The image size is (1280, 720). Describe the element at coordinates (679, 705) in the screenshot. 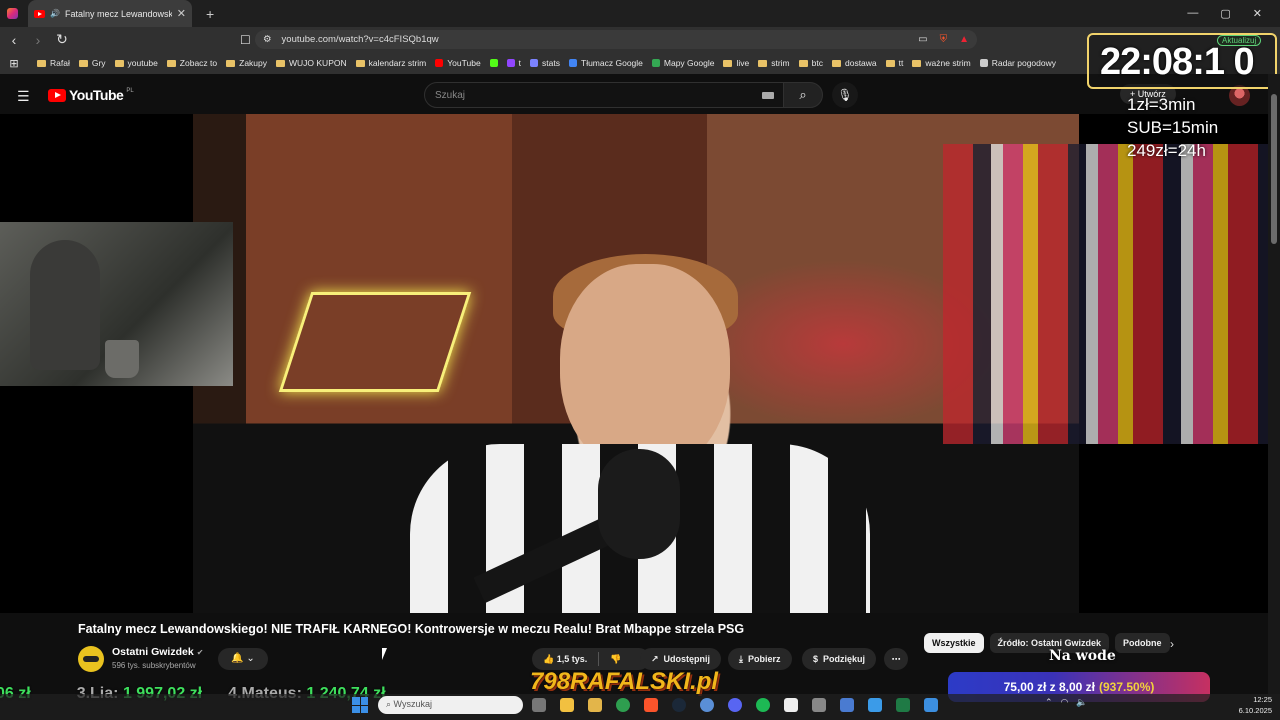

I see `steam-icon` at that location.